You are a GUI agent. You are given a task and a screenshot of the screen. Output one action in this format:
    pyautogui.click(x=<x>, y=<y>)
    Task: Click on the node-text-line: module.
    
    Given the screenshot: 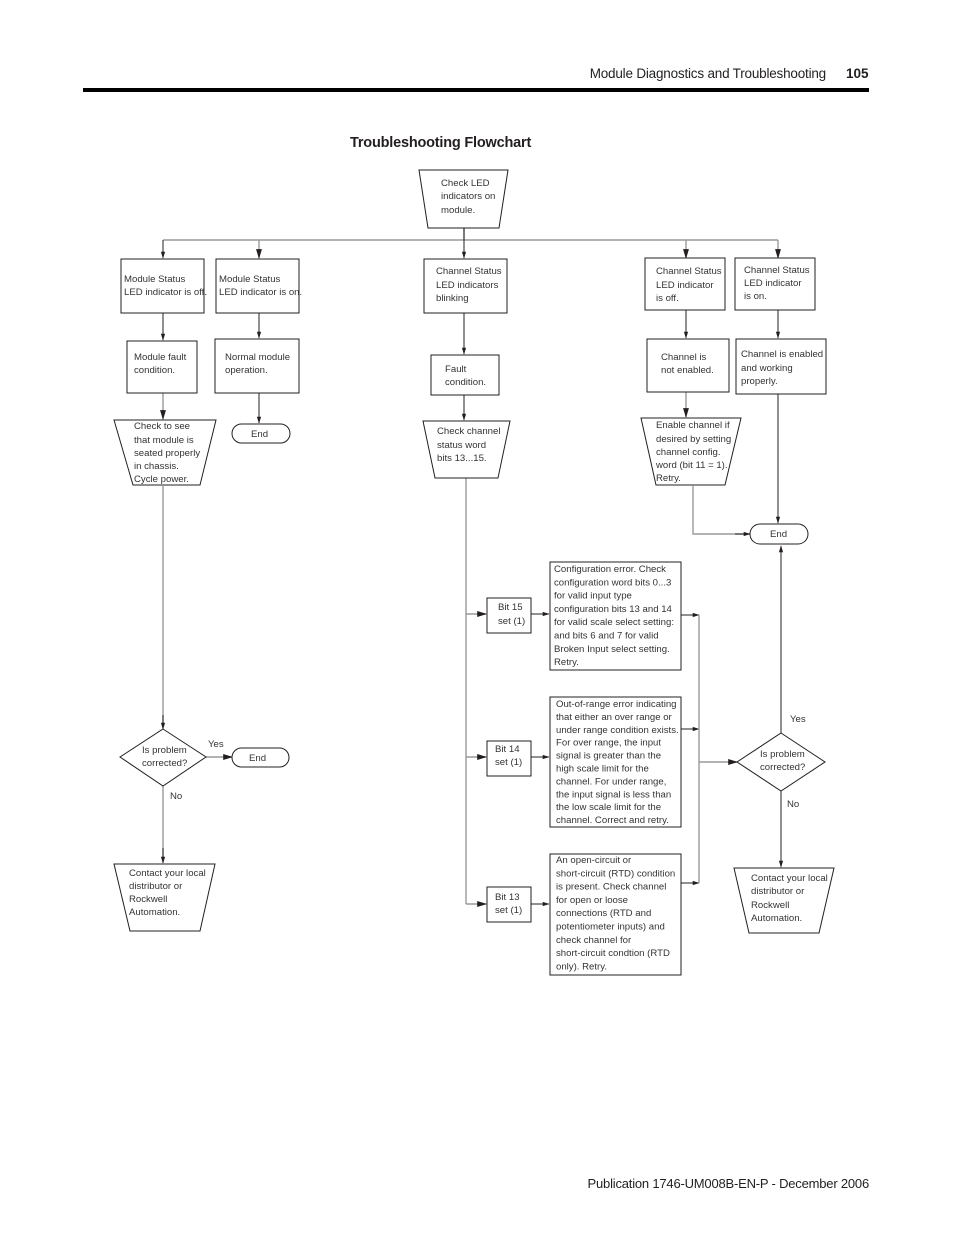 What is the action you would take?
    pyautogui.click(x=458, y=210)
    